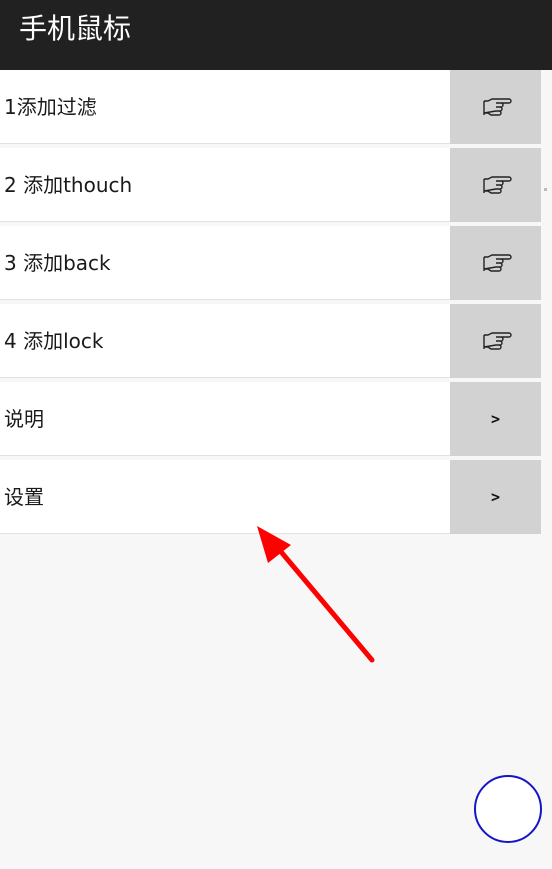  I want to click on menu-item-add-filter: 1添加过滤, so click(270, 107).